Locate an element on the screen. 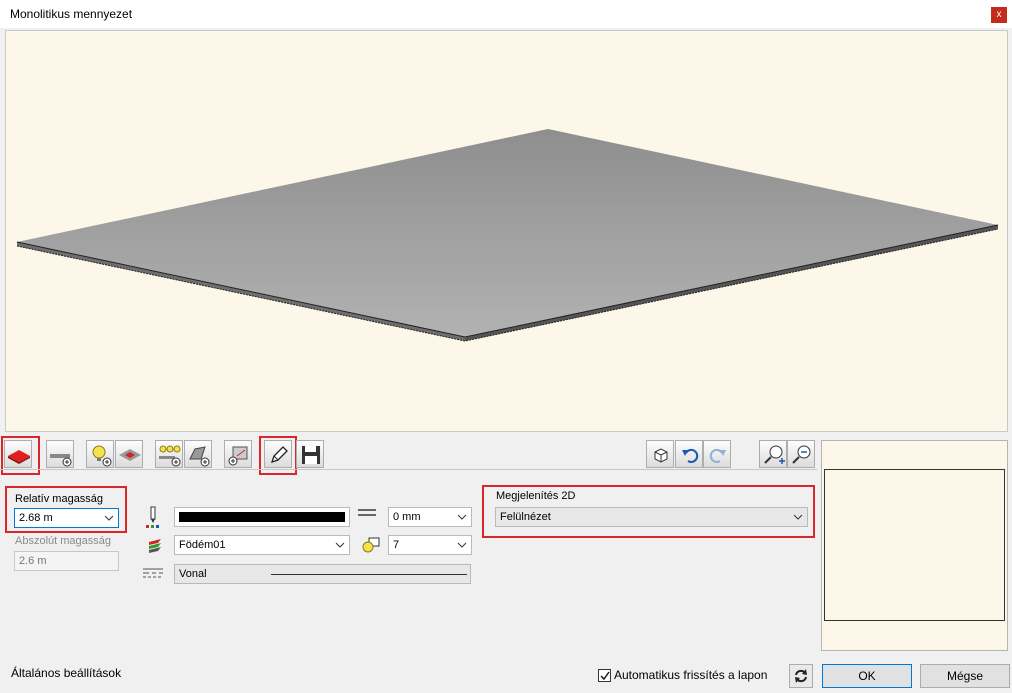 The height and width of the screenshot is (693, 1012). relative-height-label: Relatív magasság is located at coordinates (59, 499).